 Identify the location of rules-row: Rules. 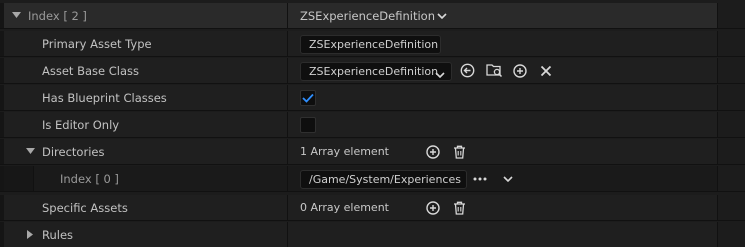
(372, 234).